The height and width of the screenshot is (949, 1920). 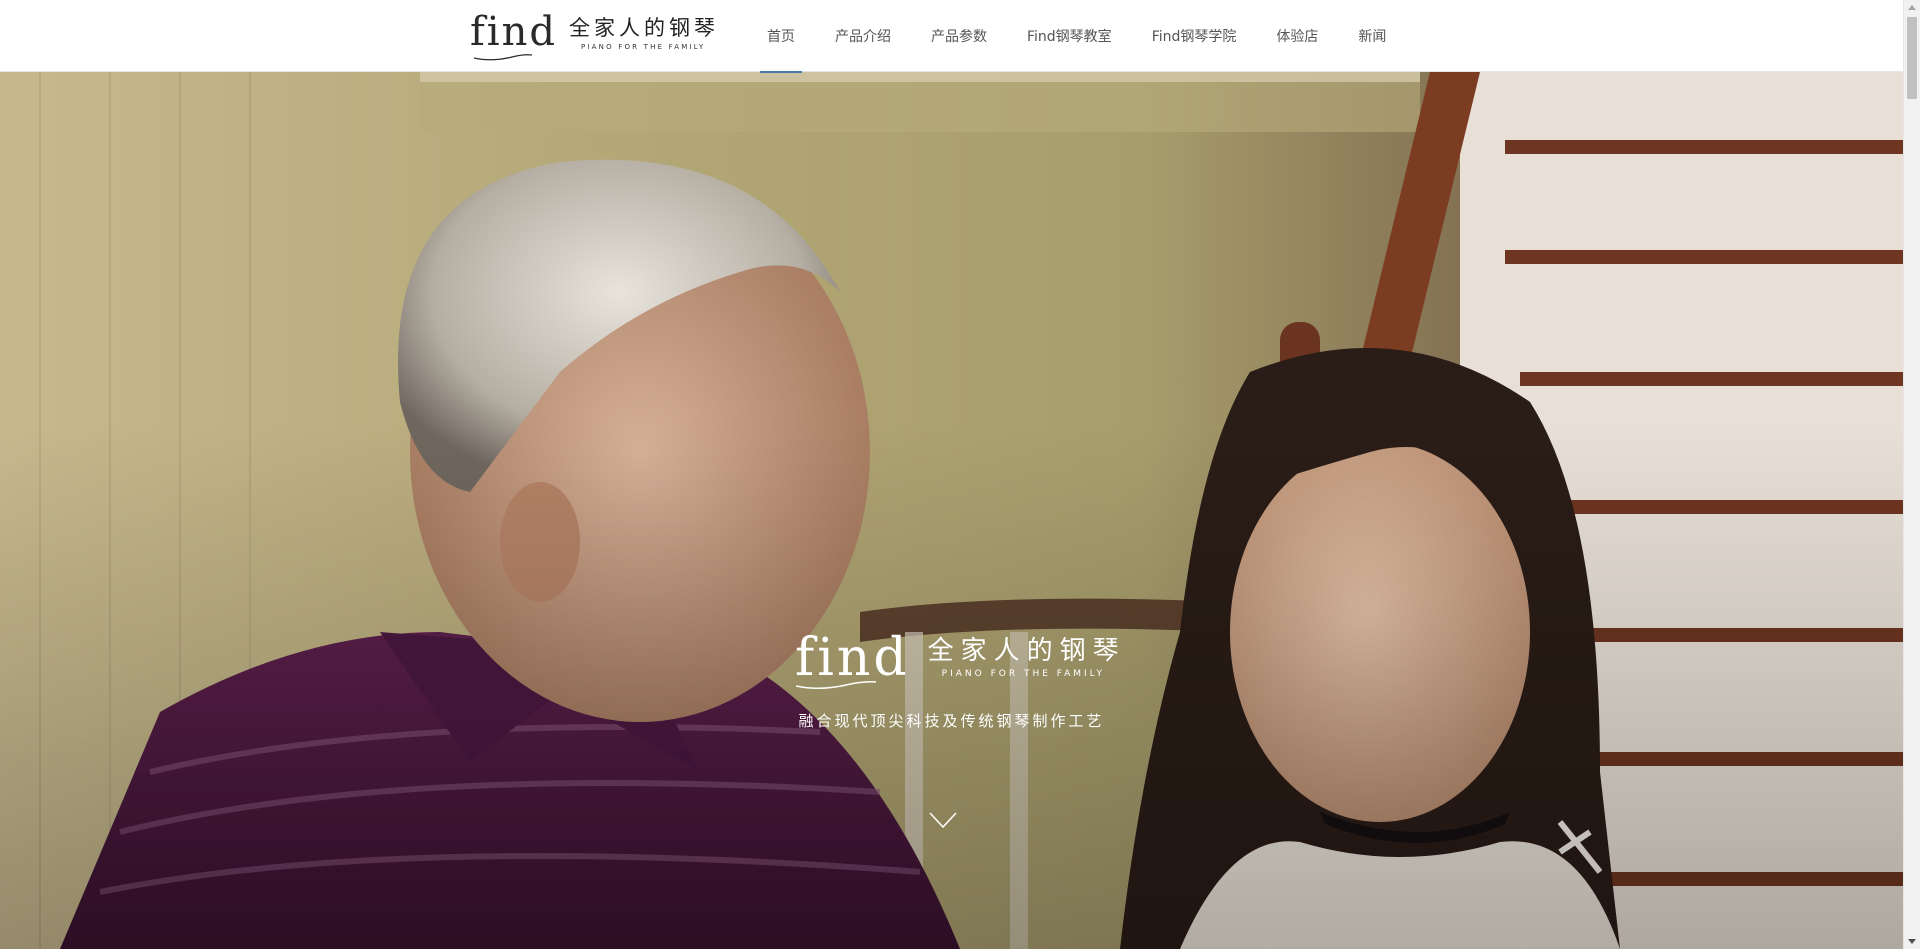 What do you see at coordinates (643, 27) in the screenshot?
I see `logo-chinese: 全家人的钢琴` at bounding box center [643, 27].